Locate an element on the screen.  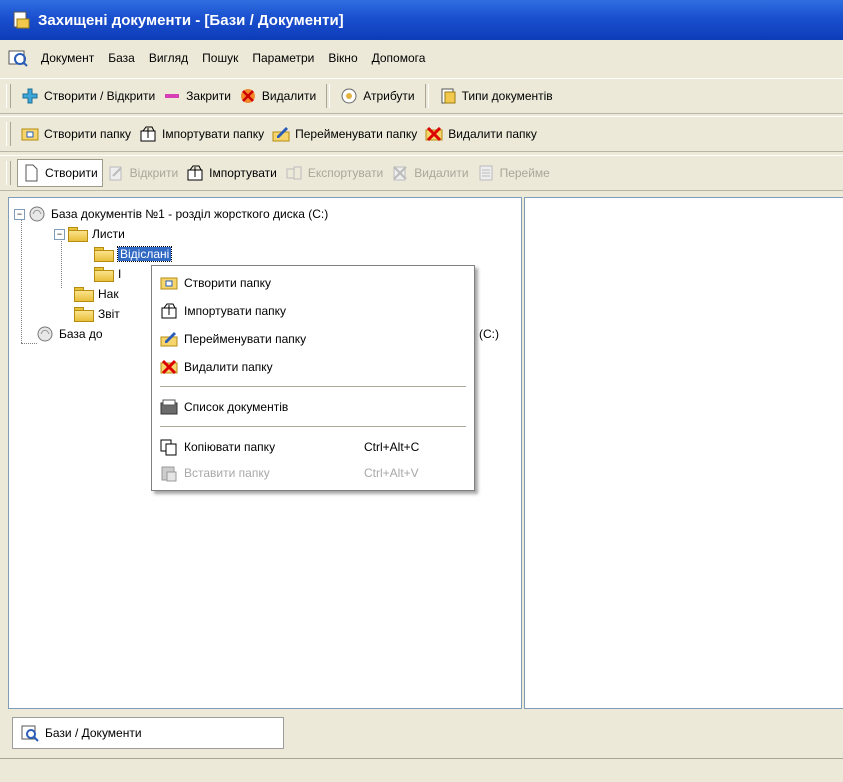
open-doc-button: Відкрити is located at coordinates (143, 173).